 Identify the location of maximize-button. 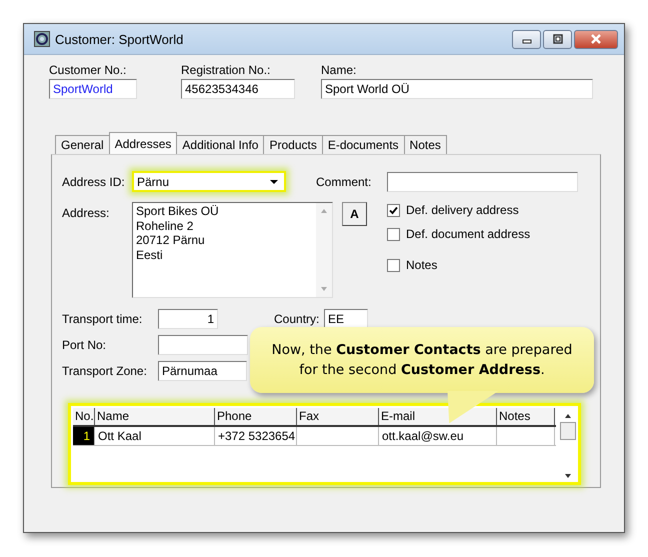
(557, 39).